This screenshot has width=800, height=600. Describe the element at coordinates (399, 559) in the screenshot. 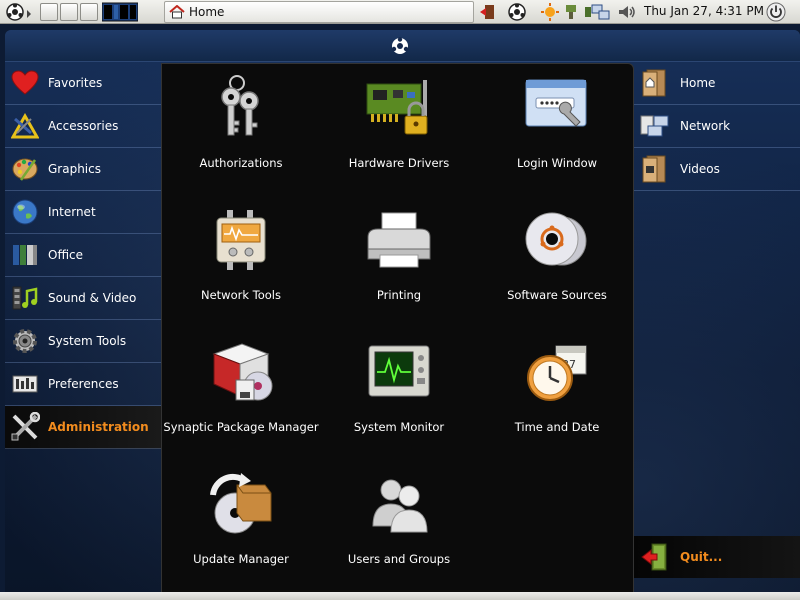

I see `app-label: Users and Groups` at that location.